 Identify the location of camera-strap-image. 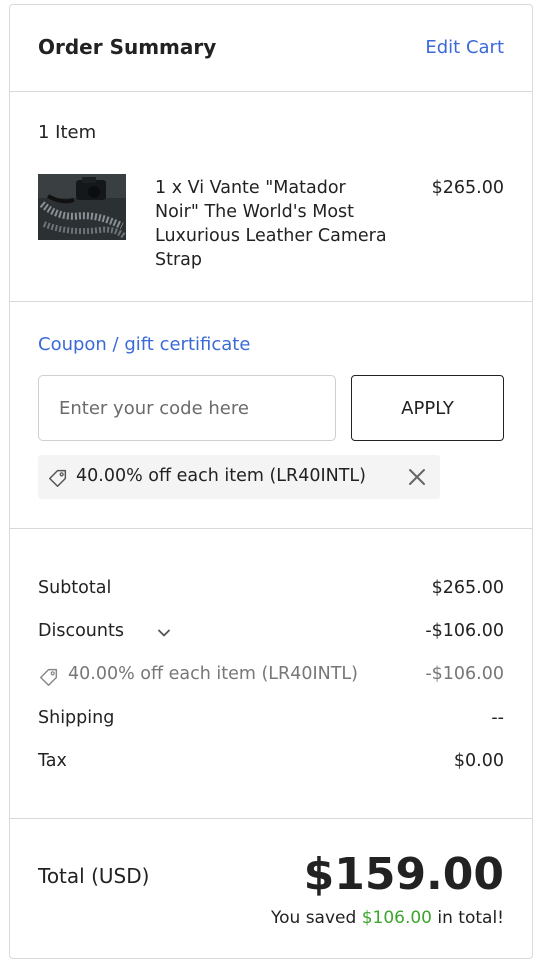
(82, 207).